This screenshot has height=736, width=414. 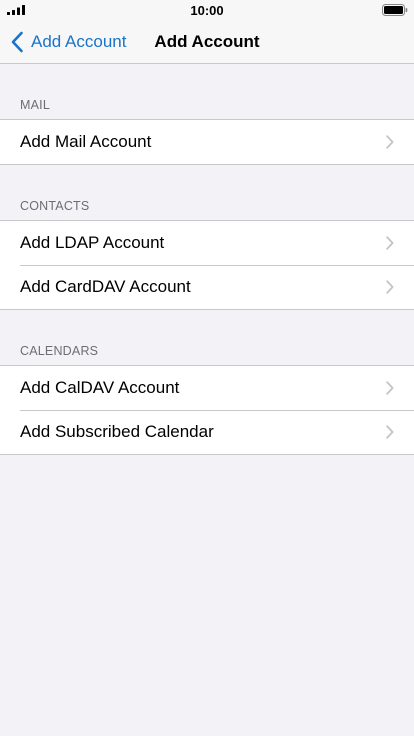 What do you see at coordinates (92, 242) in the screenshot?
I see `row-label: Add LDAP Account` at bounding box center [92, 242].